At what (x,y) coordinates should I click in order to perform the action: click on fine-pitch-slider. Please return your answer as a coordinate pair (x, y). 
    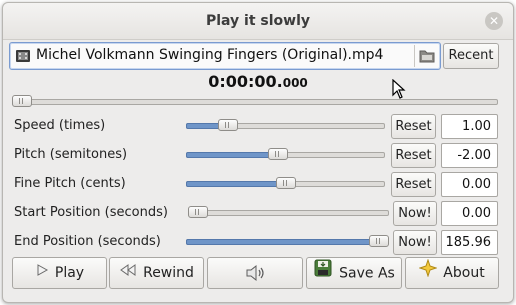
    Looking at the image, I should click on (285, 183).